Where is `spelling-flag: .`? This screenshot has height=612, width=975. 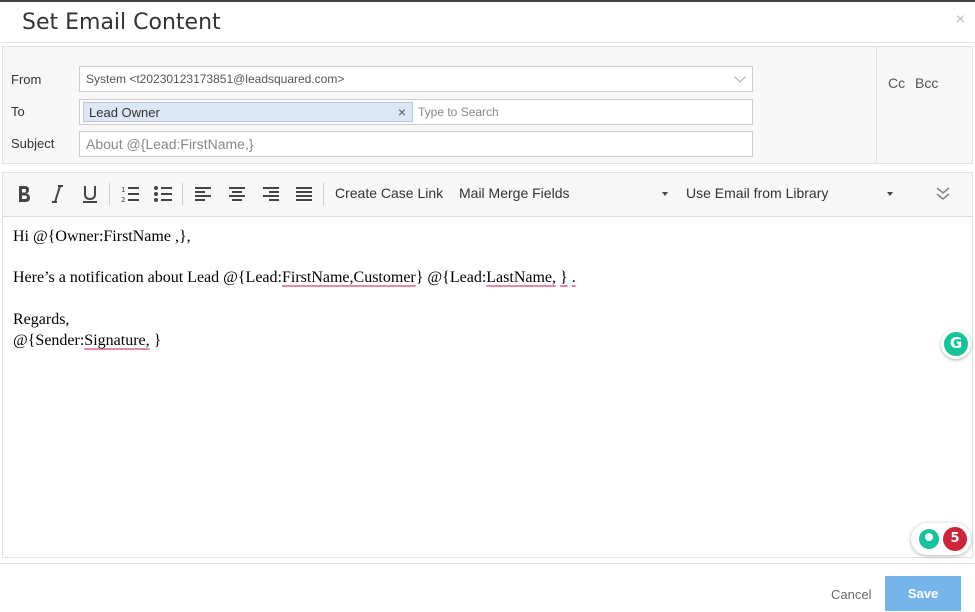
spelling-flag: . is located at coordinates (573, 277).